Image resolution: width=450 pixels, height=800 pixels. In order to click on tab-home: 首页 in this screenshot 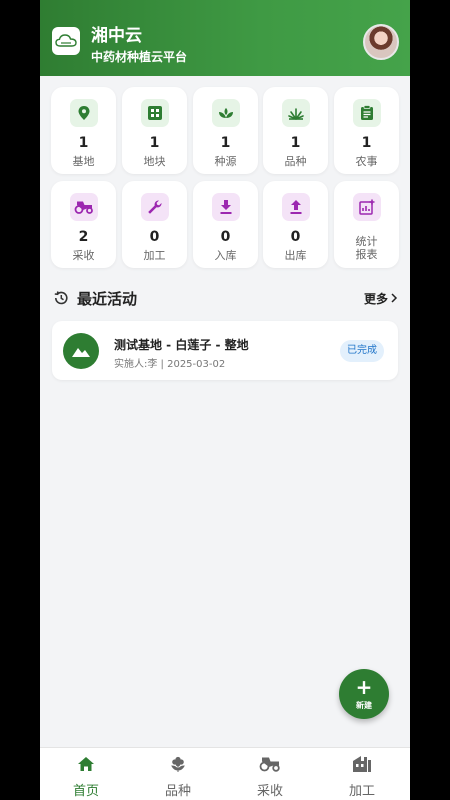, I will do `click(86, 774)`.